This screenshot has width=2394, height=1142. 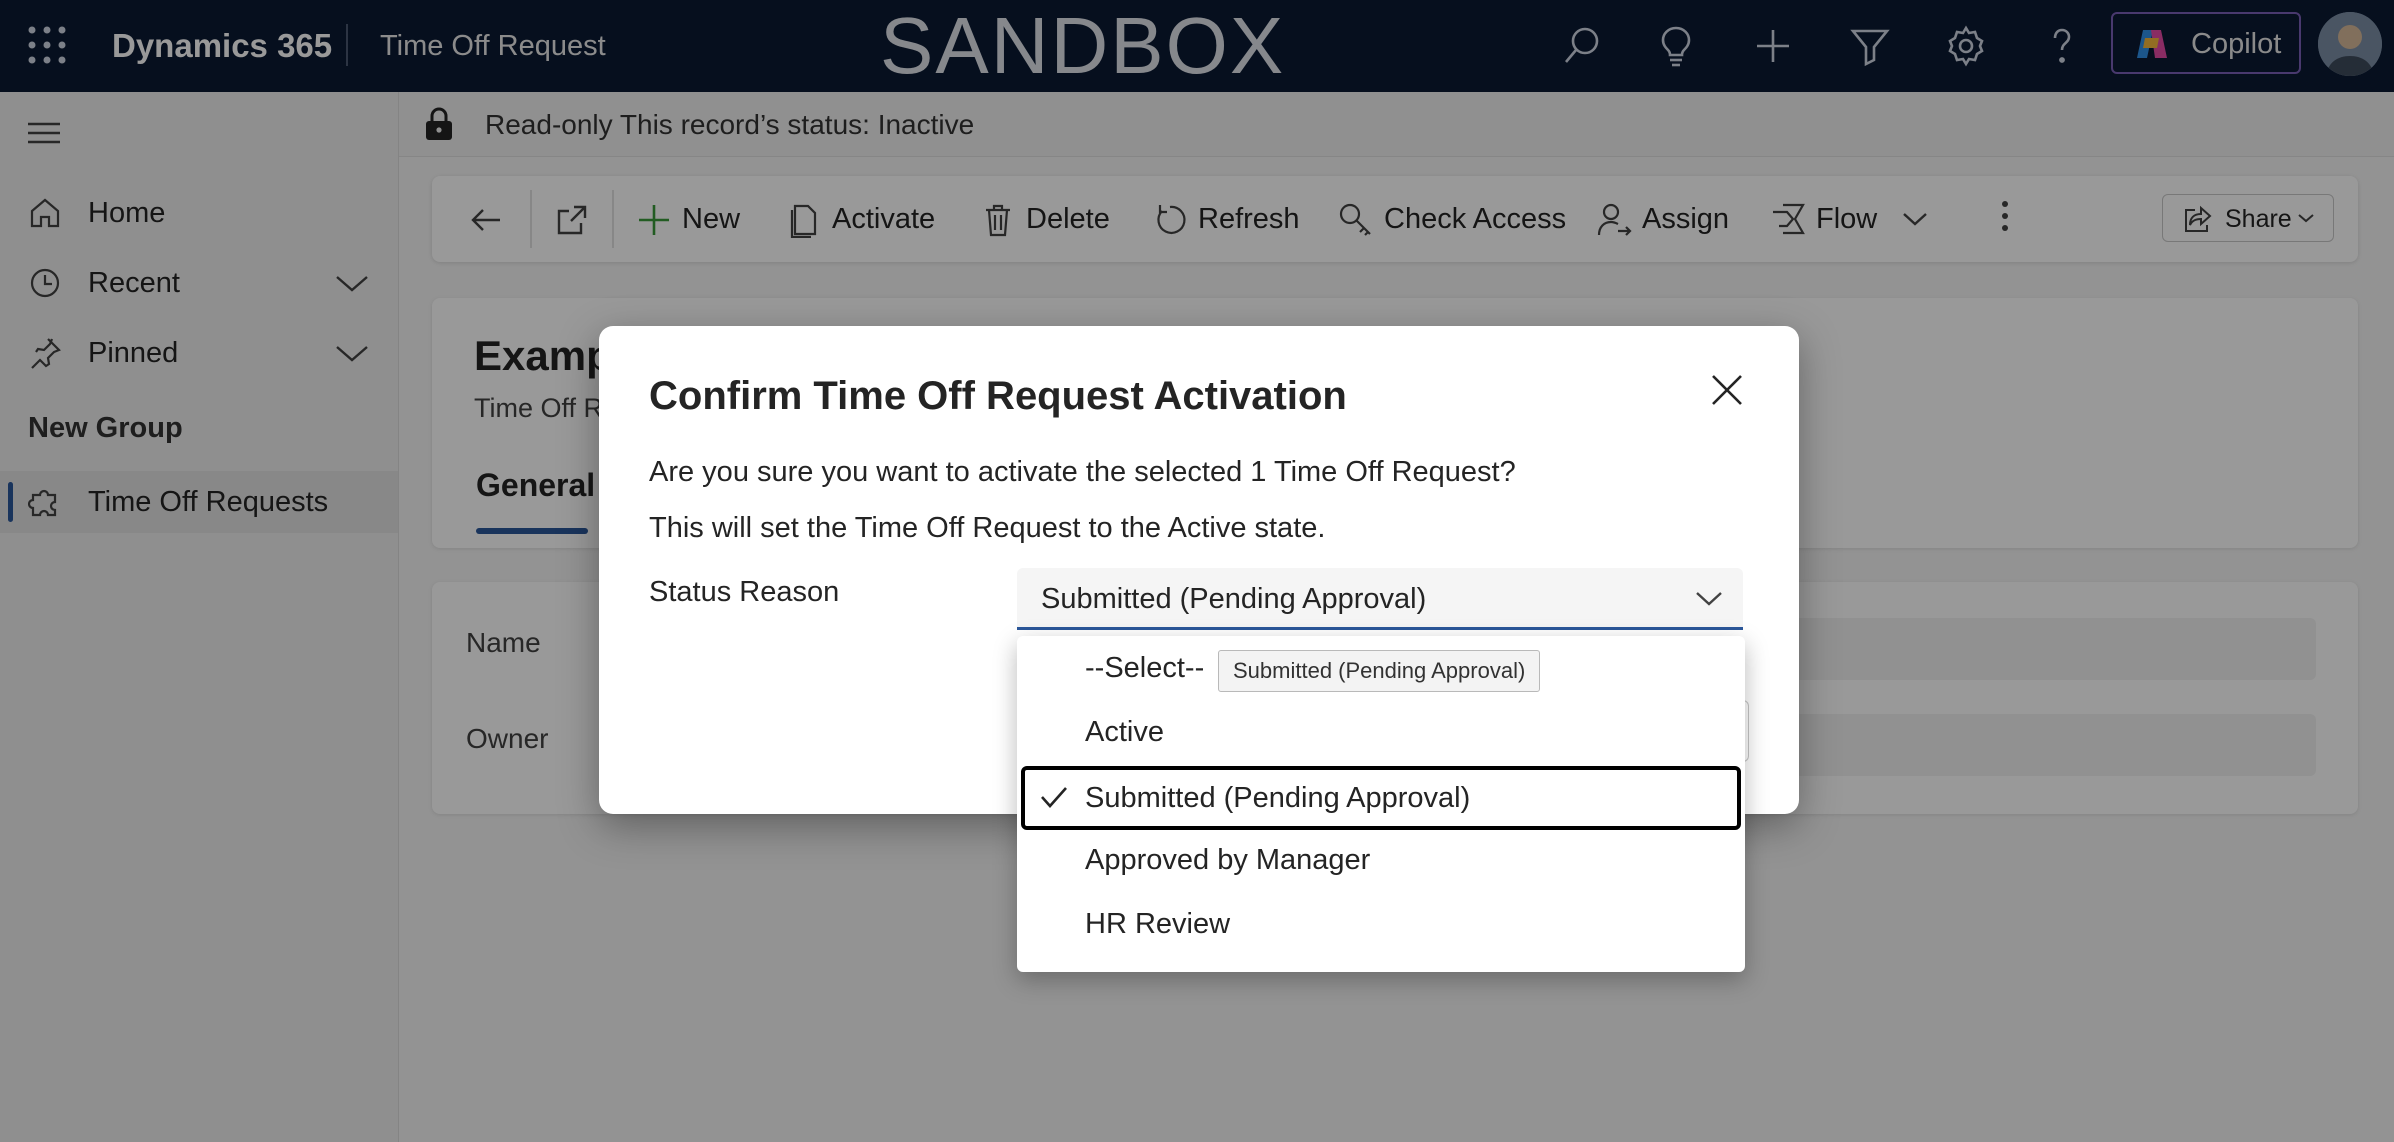 I want to click on tooltip: Submitted (Pending Approval), so click(x=1379, y=671).